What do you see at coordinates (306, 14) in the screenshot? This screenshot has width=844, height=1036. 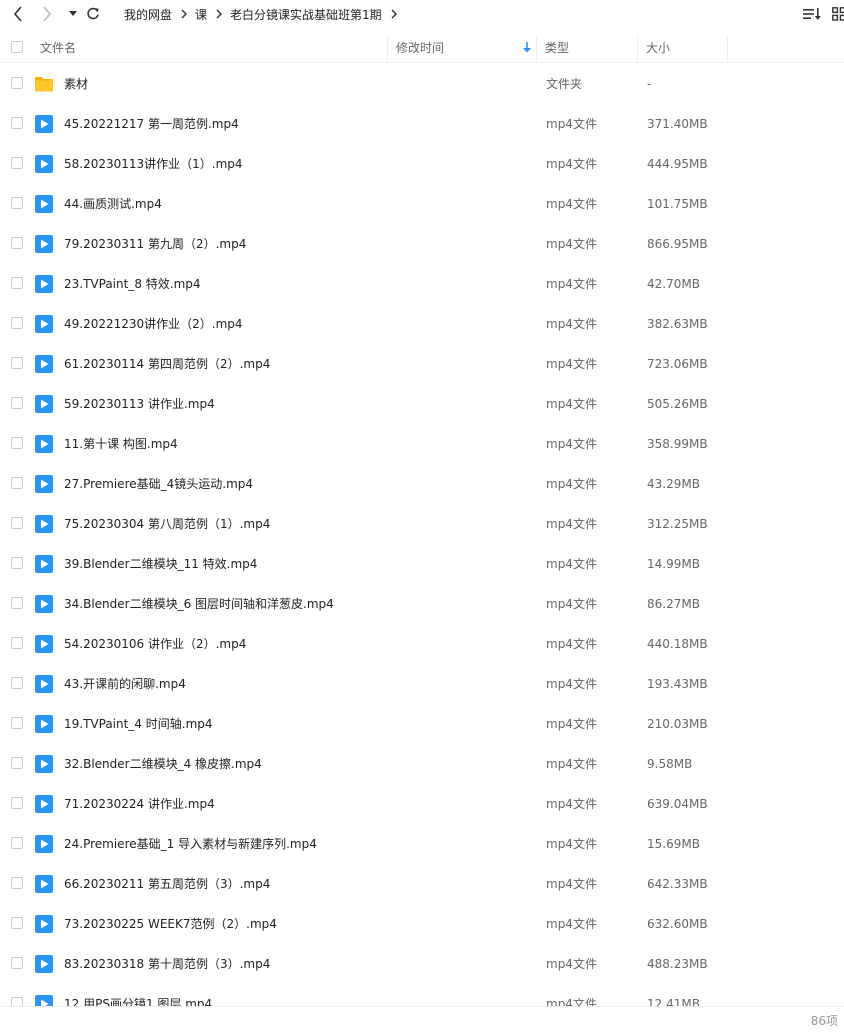 I see `breadcrumb-item-current-folder: 老白分镜课实战基础班第1期` at bounding box center [306, 14].